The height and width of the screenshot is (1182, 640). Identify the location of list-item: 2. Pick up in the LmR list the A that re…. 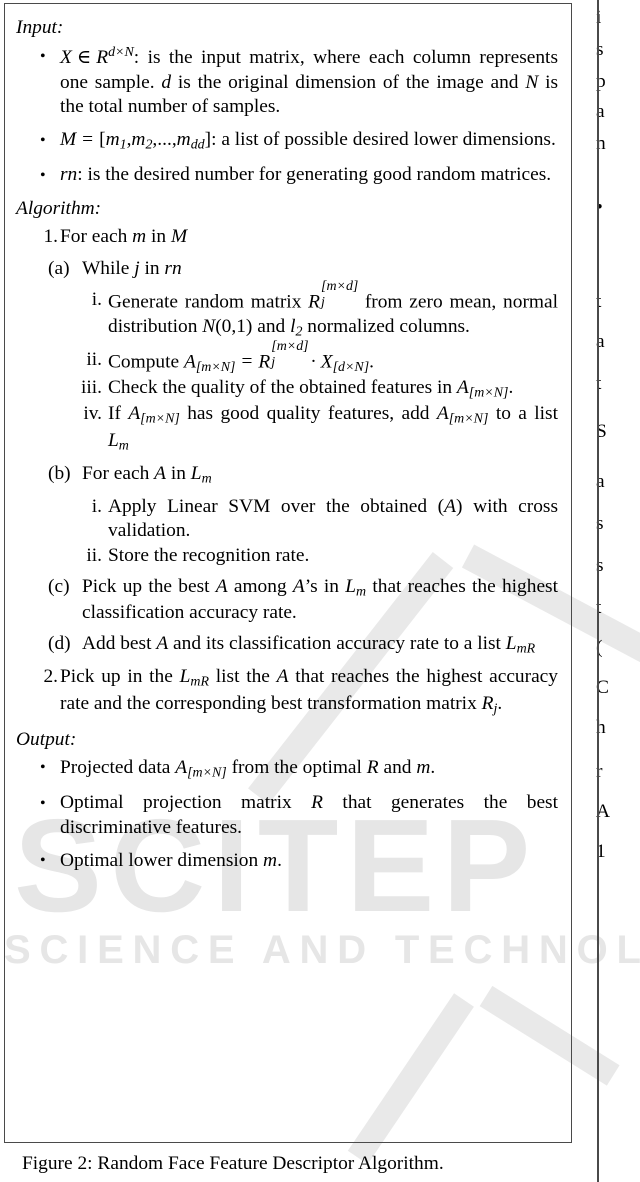
(287, 691).